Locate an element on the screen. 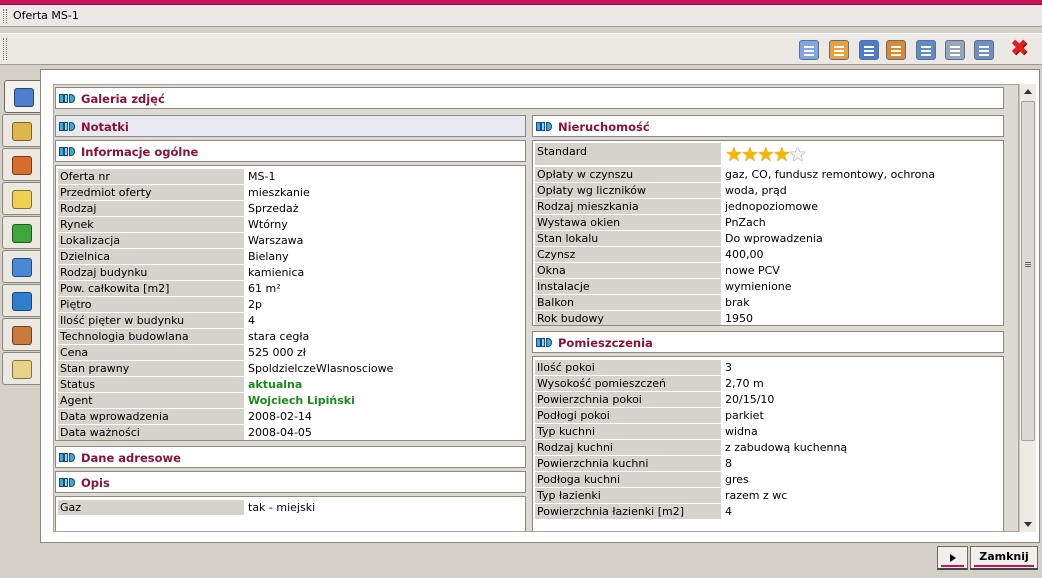 The width and height of the screenshot is (1042, 578). table-row: Czynsz 400,00 is located at coordinates (768, 254).